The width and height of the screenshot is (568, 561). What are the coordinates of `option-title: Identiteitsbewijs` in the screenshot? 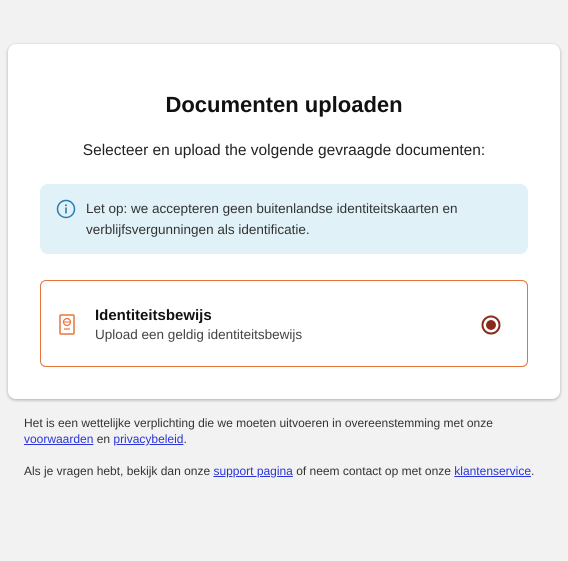 It's located at (154, 315).